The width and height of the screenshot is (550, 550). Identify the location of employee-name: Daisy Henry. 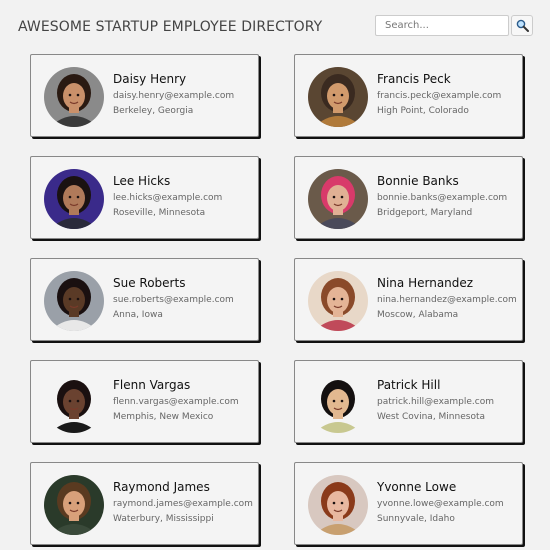
(150, 79).